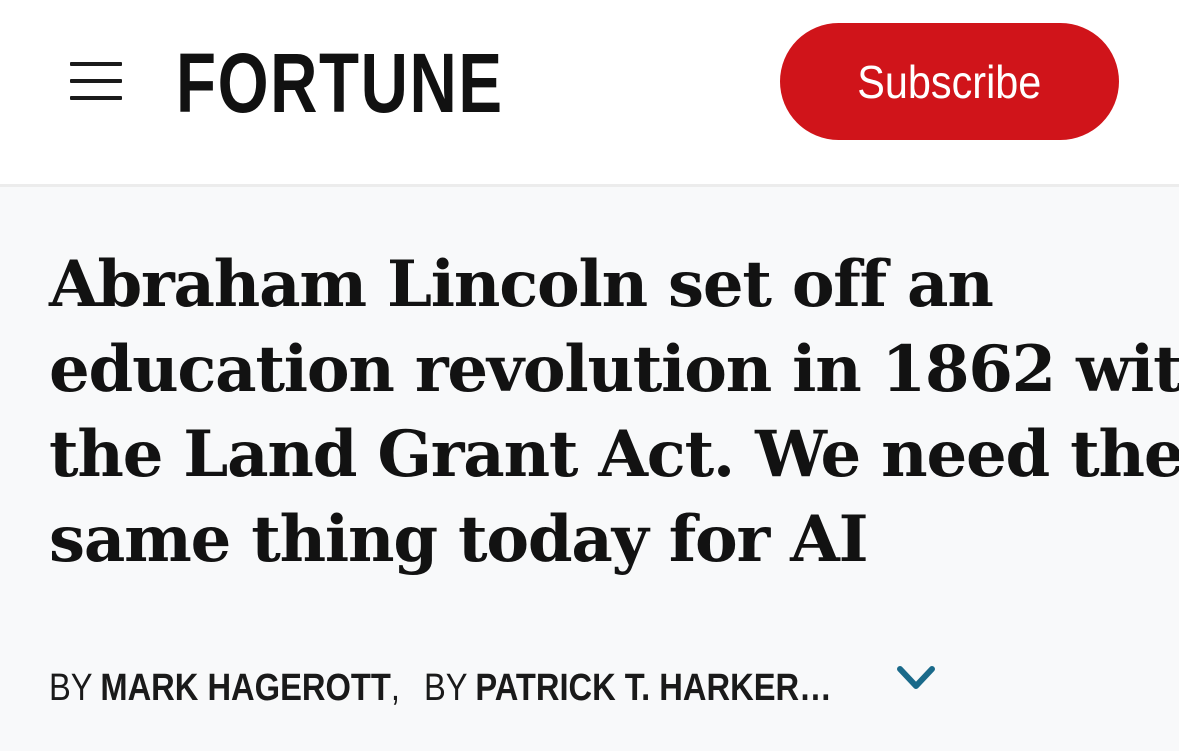  Describe the element at coordinates (614, 454) in the screenshot. I see `headline-line: the Land Grant Act. We need the` at that location.